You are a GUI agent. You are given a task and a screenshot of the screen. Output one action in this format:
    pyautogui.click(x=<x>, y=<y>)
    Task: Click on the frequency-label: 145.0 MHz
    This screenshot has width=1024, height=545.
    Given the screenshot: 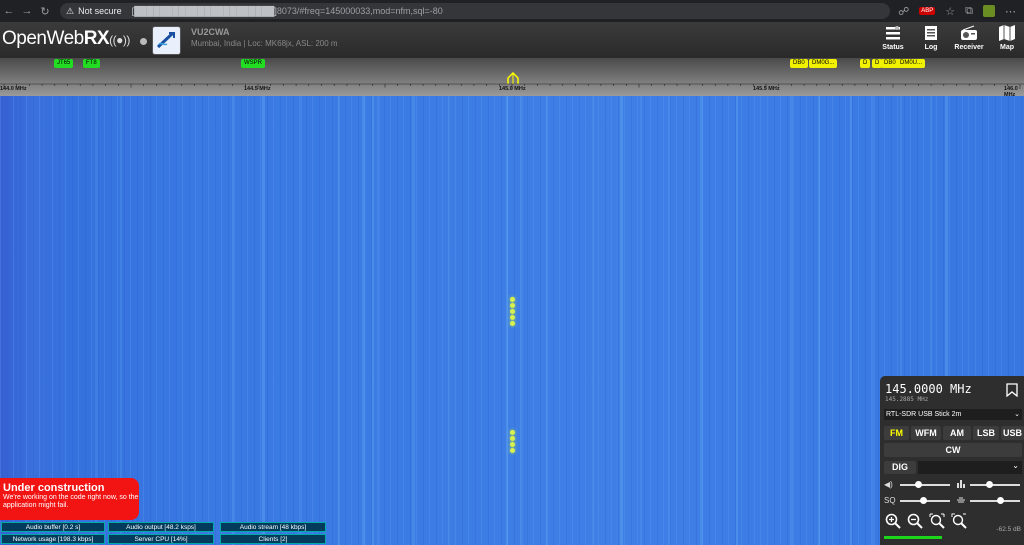 What is the action you would take?
    pyautogui.click(x=512, y=89)
    